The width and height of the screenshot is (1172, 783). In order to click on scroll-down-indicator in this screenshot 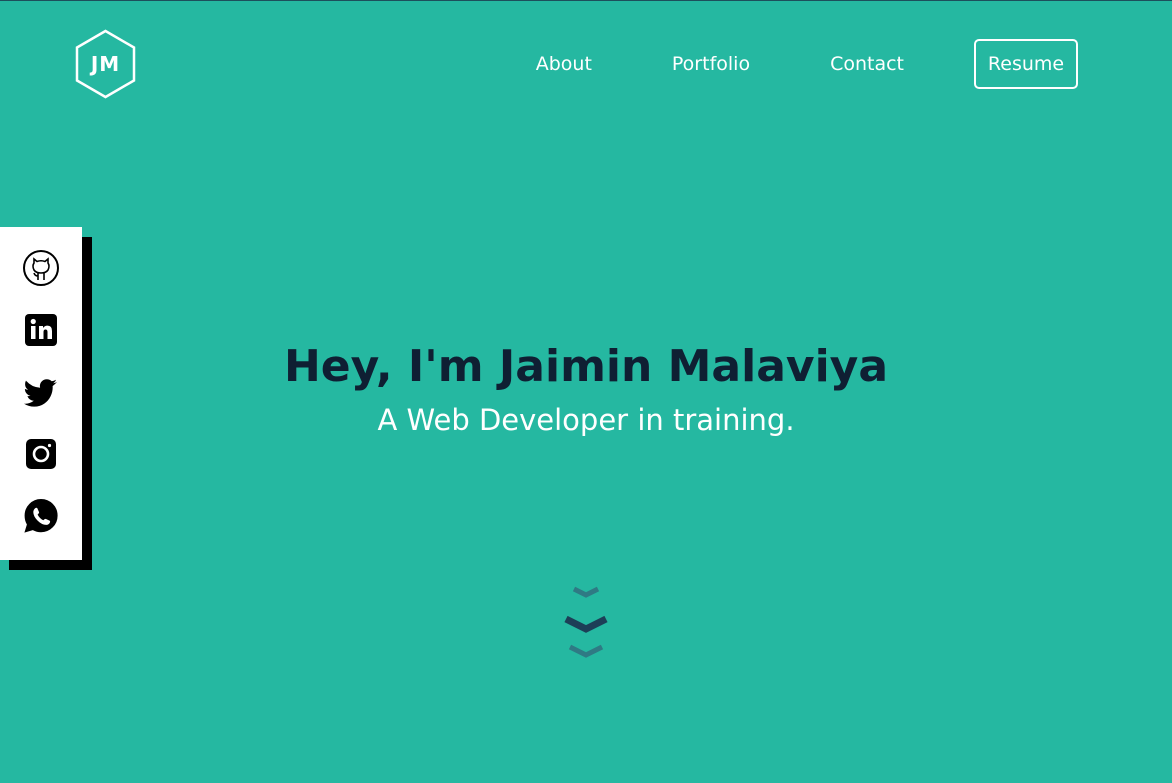, I will do `click(586, 625)`.